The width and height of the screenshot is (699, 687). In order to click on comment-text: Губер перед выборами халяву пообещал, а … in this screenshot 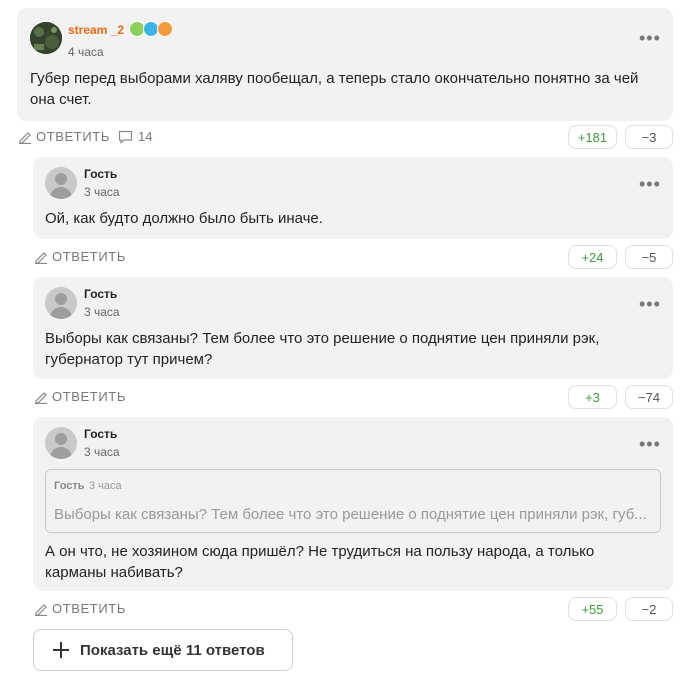, I will do `click(334, 89)`.